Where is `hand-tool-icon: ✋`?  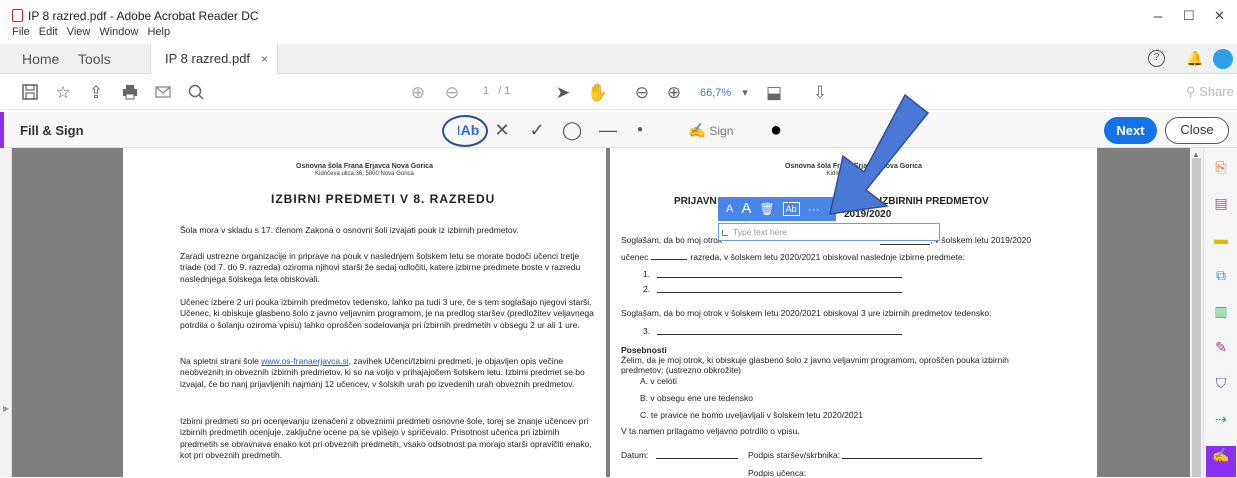
hand-tool-icon: ✋ is located at coordinates (597, 93).